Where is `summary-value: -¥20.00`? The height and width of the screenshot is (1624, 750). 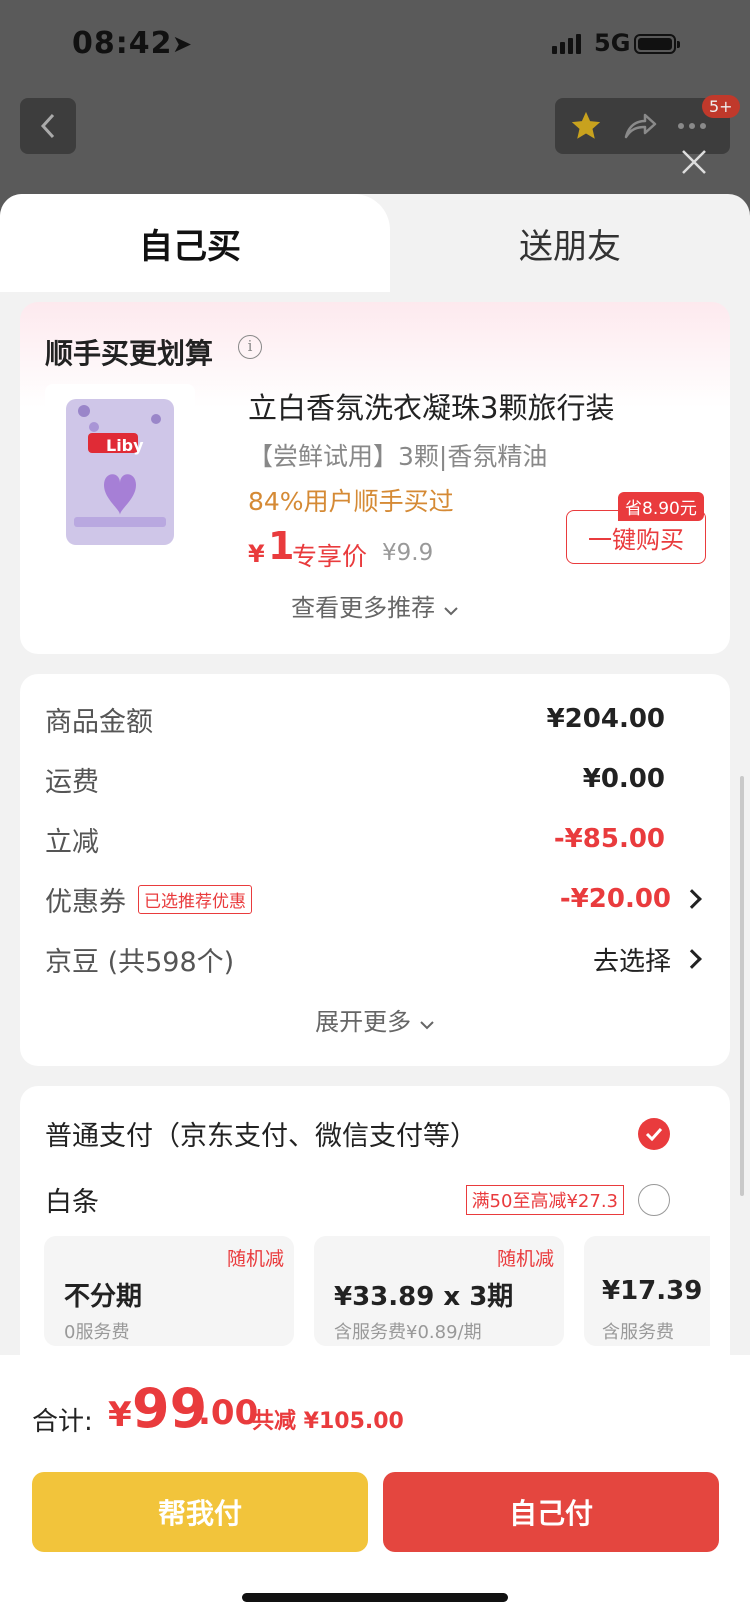 summary-value: -¥20.00 is located at coordinates (615, 899).